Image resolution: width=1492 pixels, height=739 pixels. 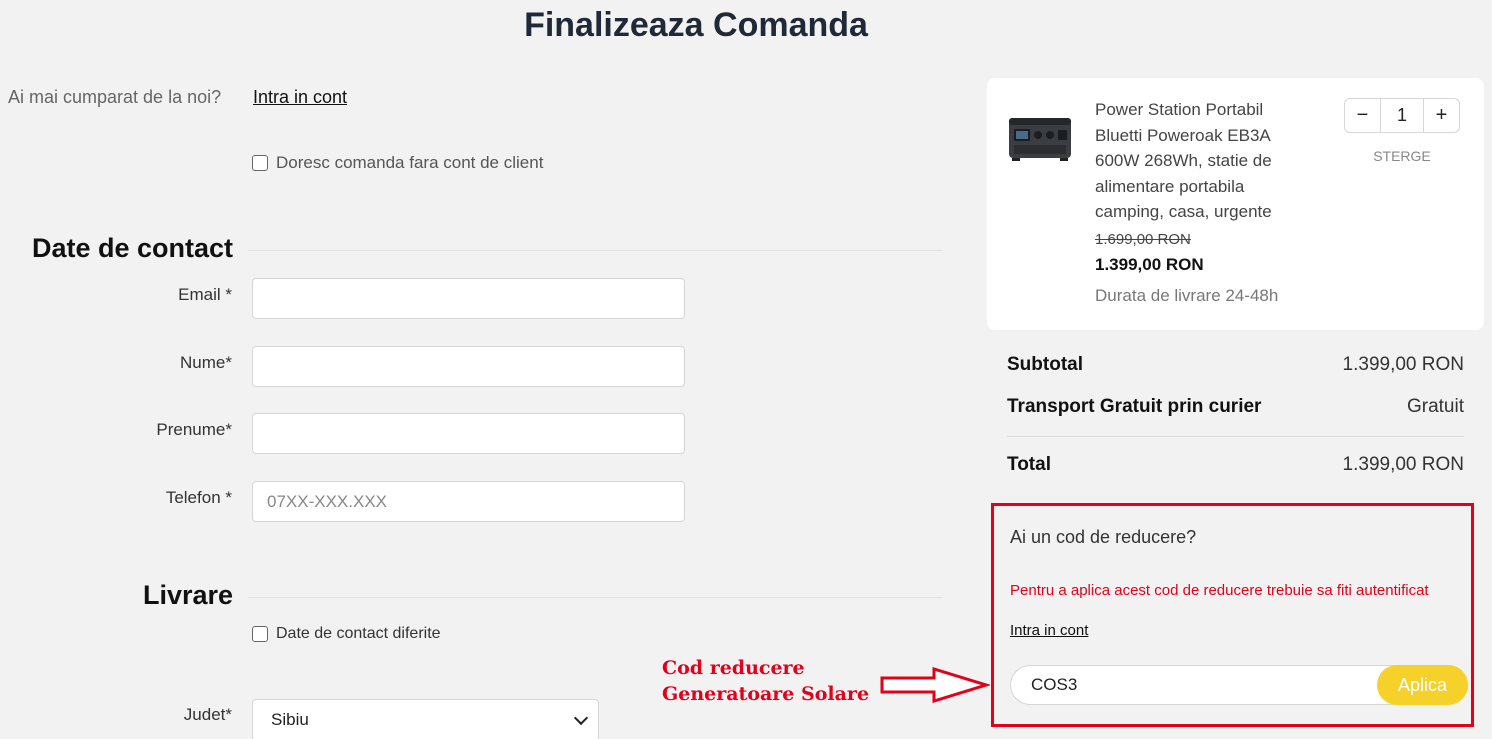 I want to click on product-image, so click(x=1040, y=139).